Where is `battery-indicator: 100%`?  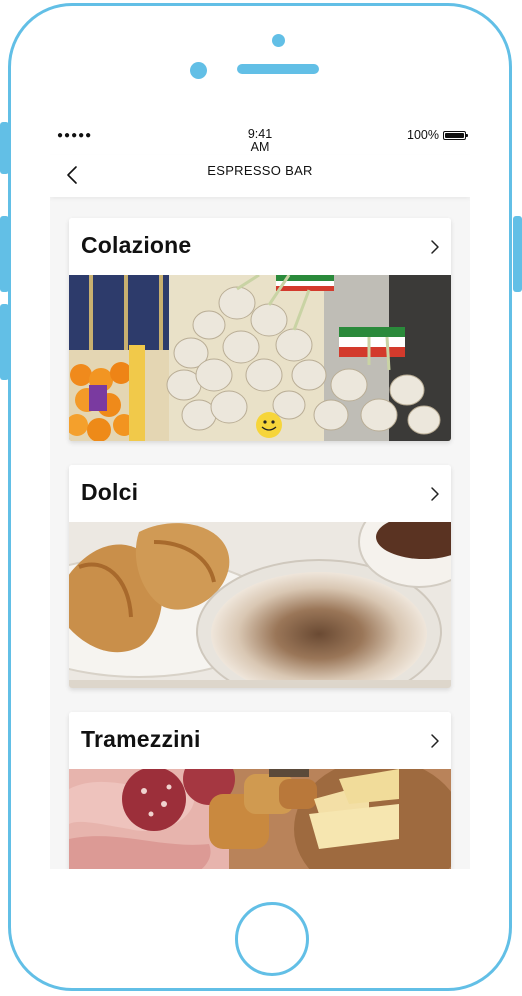
battery-indicator: 100% is located at coordinates (437, 135).